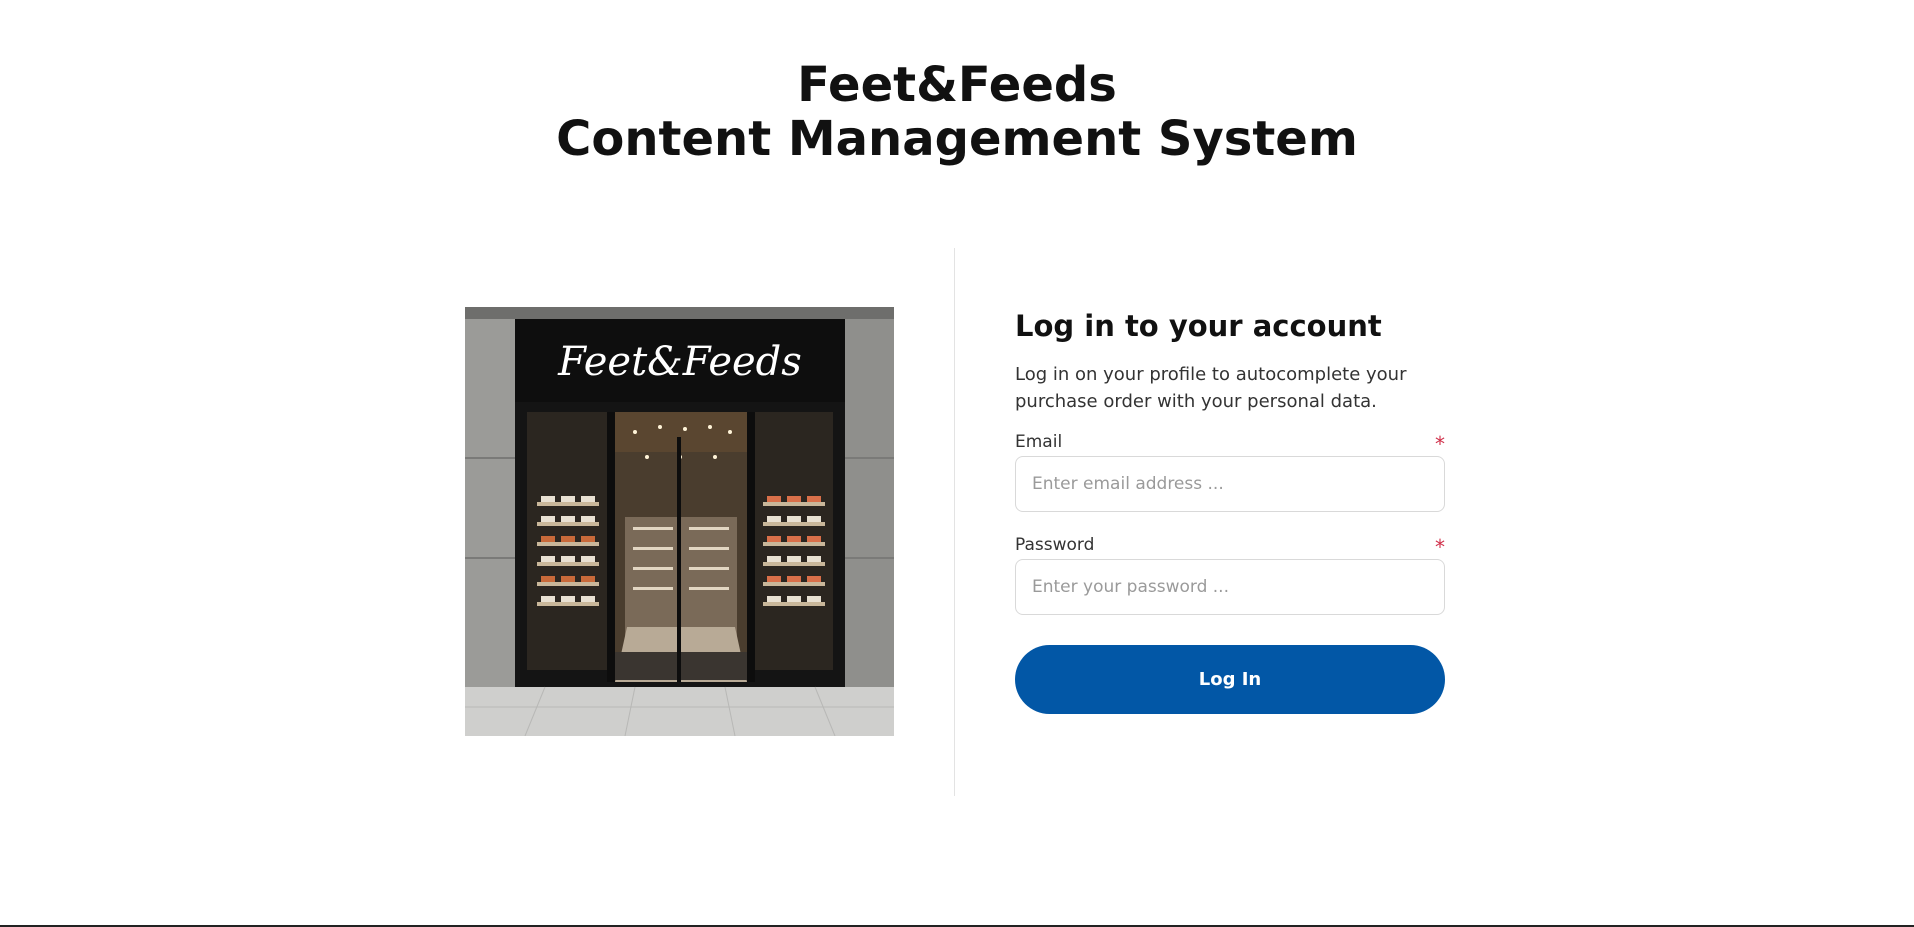  Describe the element at coordinates (1230, 484) in the screenshot. I see `email-input` at that location.